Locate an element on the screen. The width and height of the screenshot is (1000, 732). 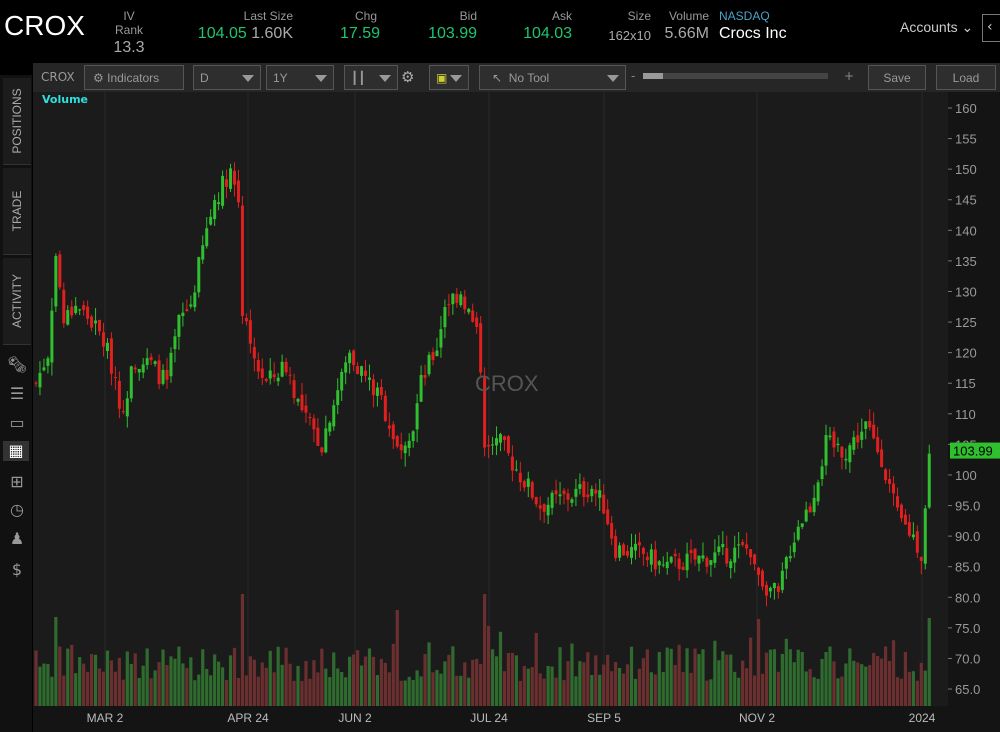
chart-watermark: CROX is located at coordinates (507, 383).